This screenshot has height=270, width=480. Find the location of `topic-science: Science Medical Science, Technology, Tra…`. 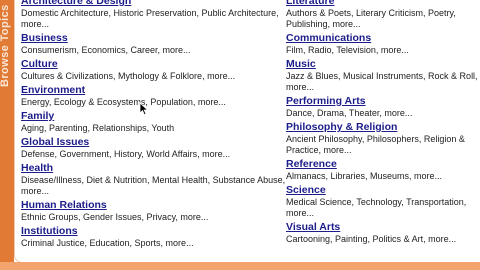

topic-science: Science Medical Science, Technology, Tra… is located at coordinates (383, 201).